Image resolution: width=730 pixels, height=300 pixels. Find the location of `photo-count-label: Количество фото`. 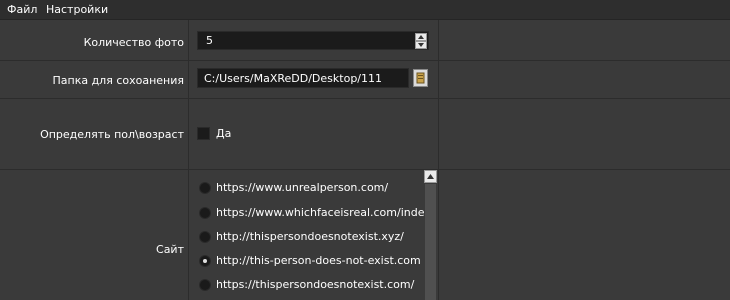

photo-count-label: Количество фото is located at coordinates (133, 42).